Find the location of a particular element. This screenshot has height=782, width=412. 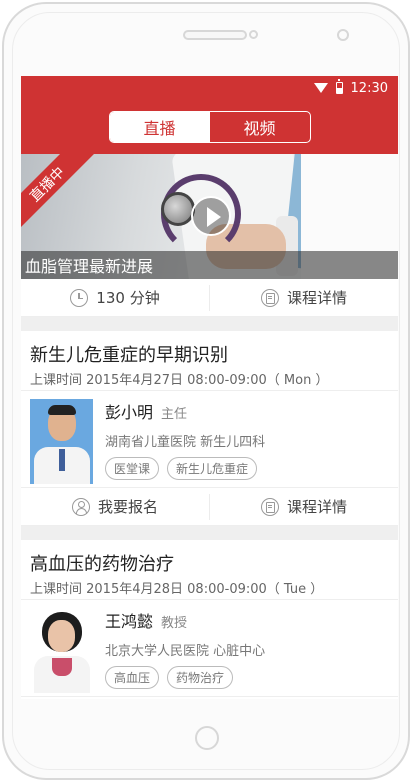

status-bar: 12:30 is located at coordinates (209, 88).